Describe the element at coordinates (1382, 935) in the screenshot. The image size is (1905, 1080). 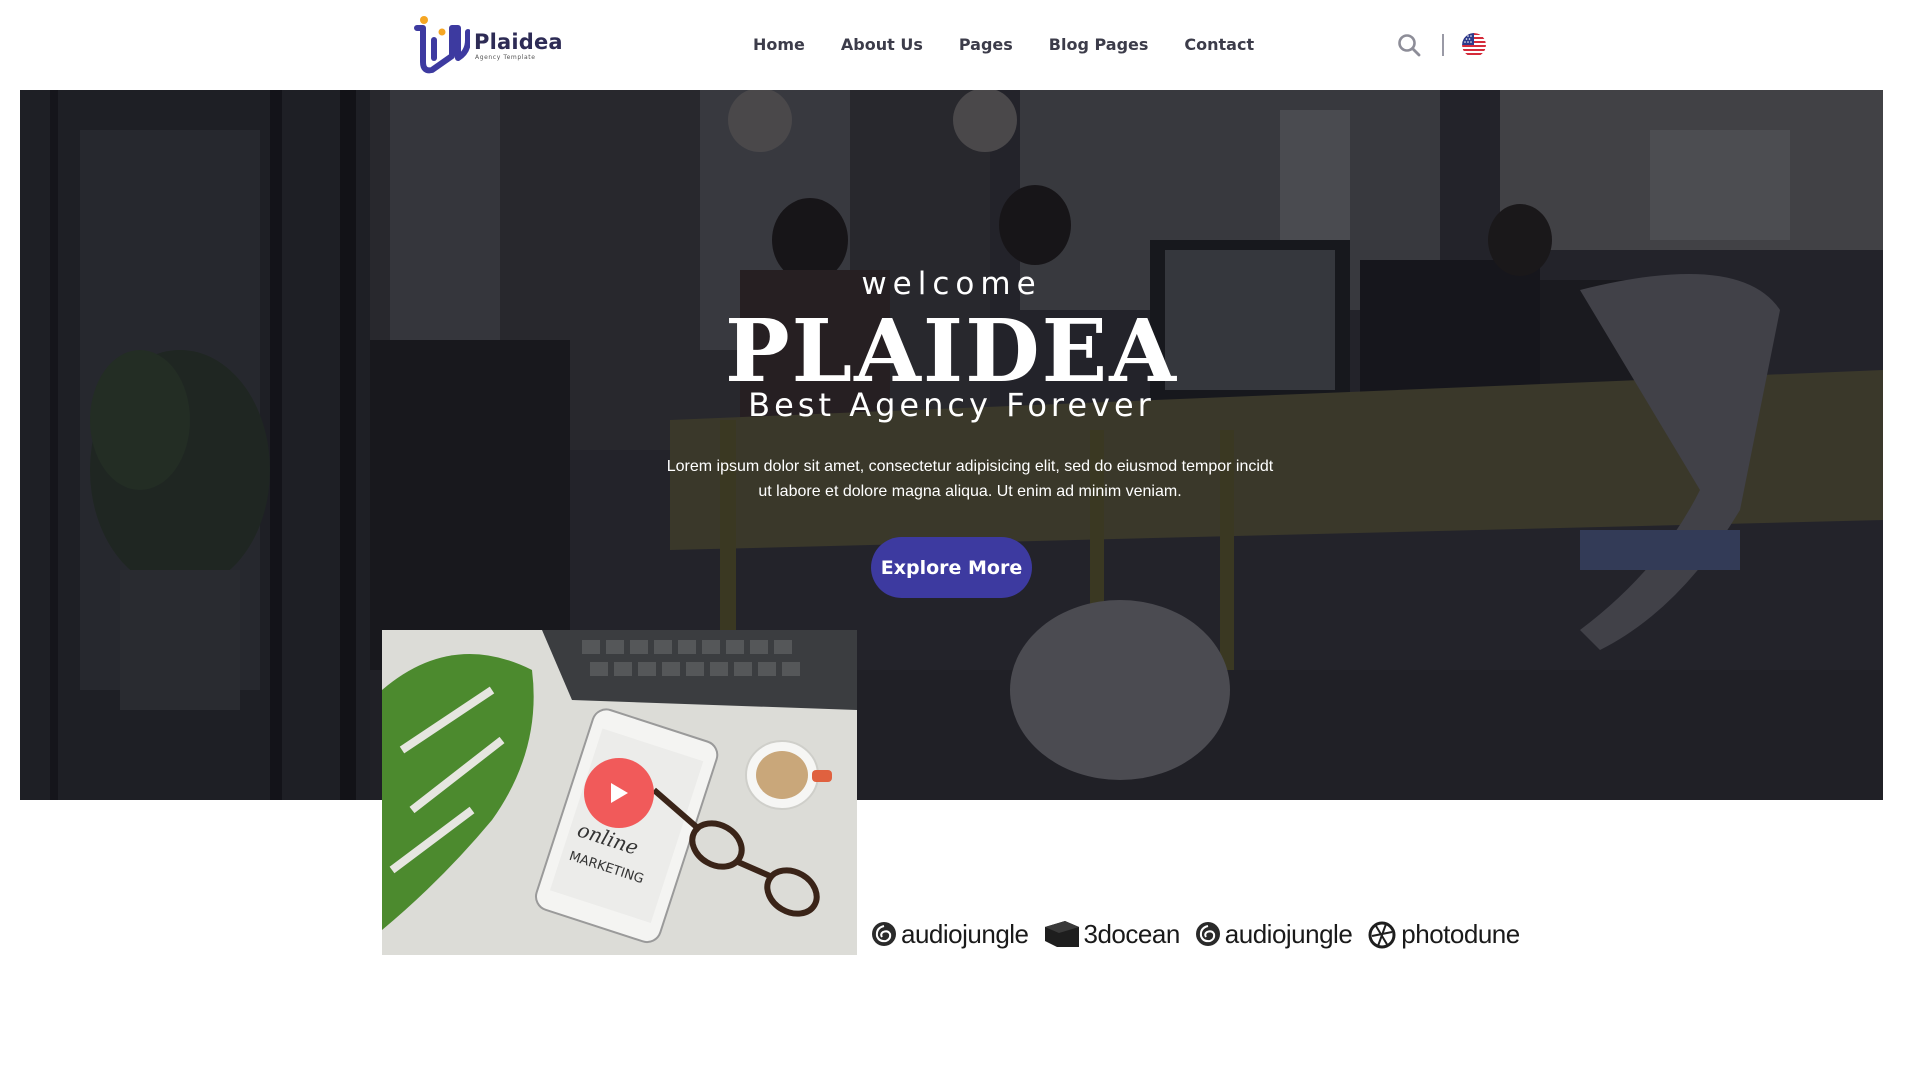
I see `photodune-aperture-icon` at that location.